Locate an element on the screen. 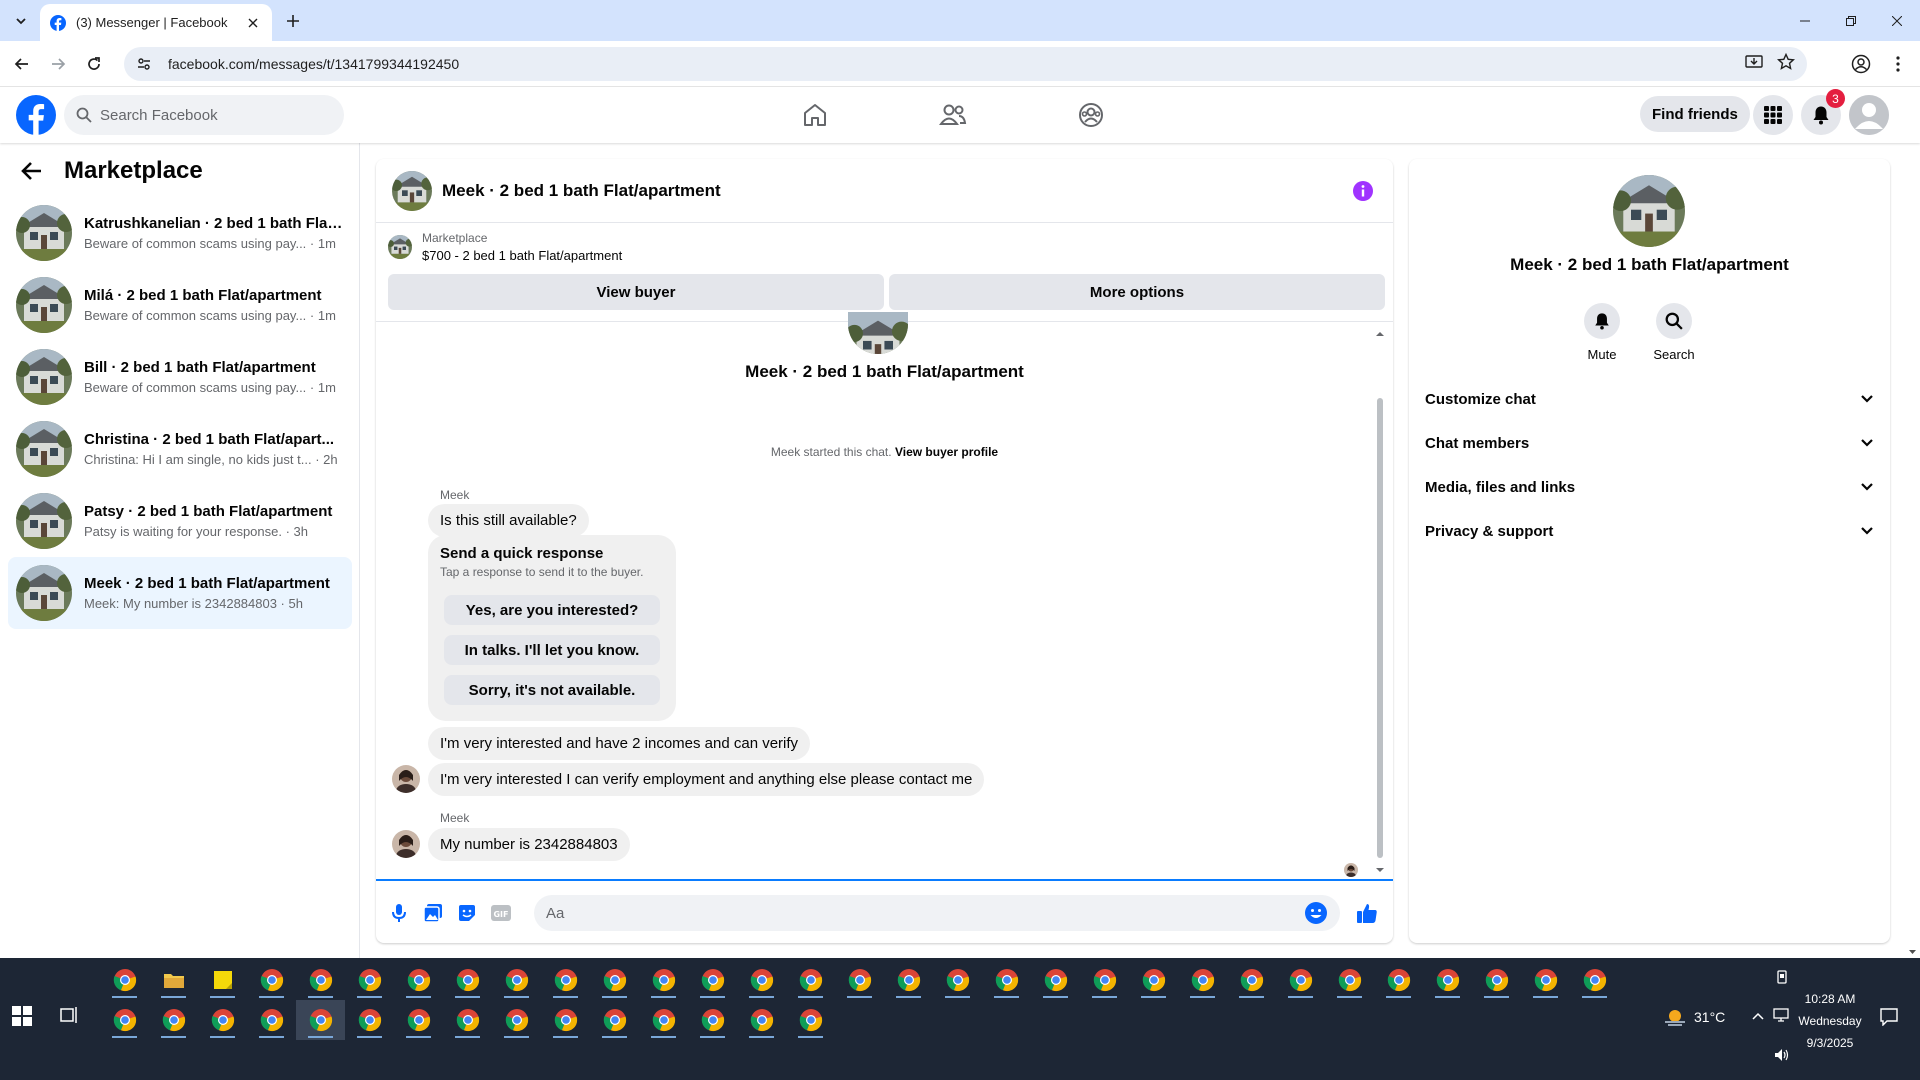  new-tab-icon is located at coordinates (293, 21).